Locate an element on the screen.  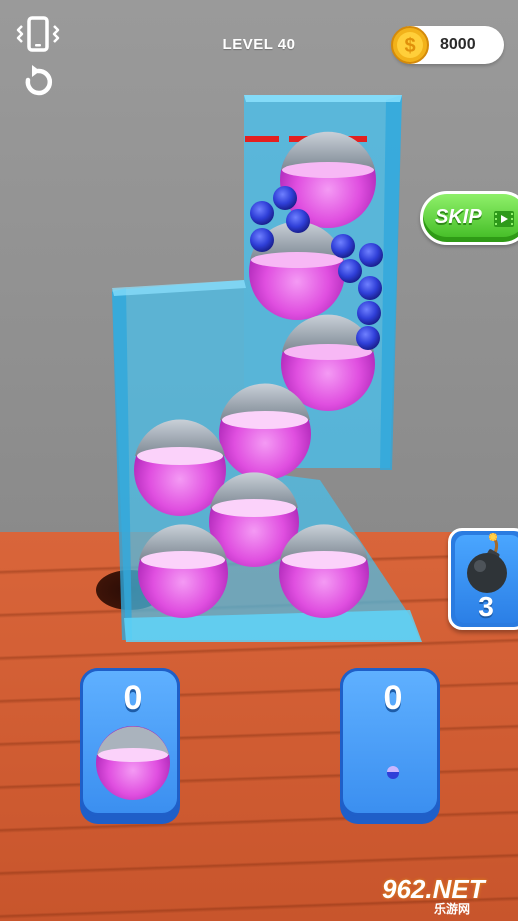
watermark-logo: 962.NET 乐游网 is located at coordinates (445, 894).